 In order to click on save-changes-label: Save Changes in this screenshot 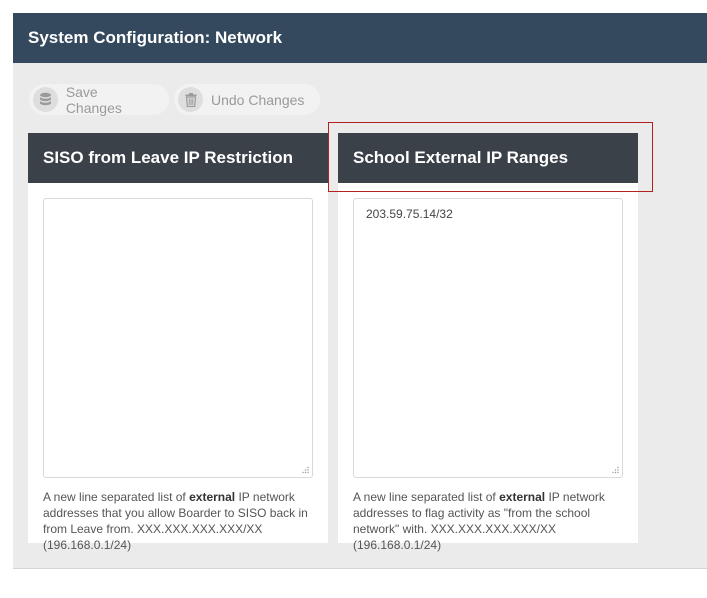, I will do `click(93, 99)`.